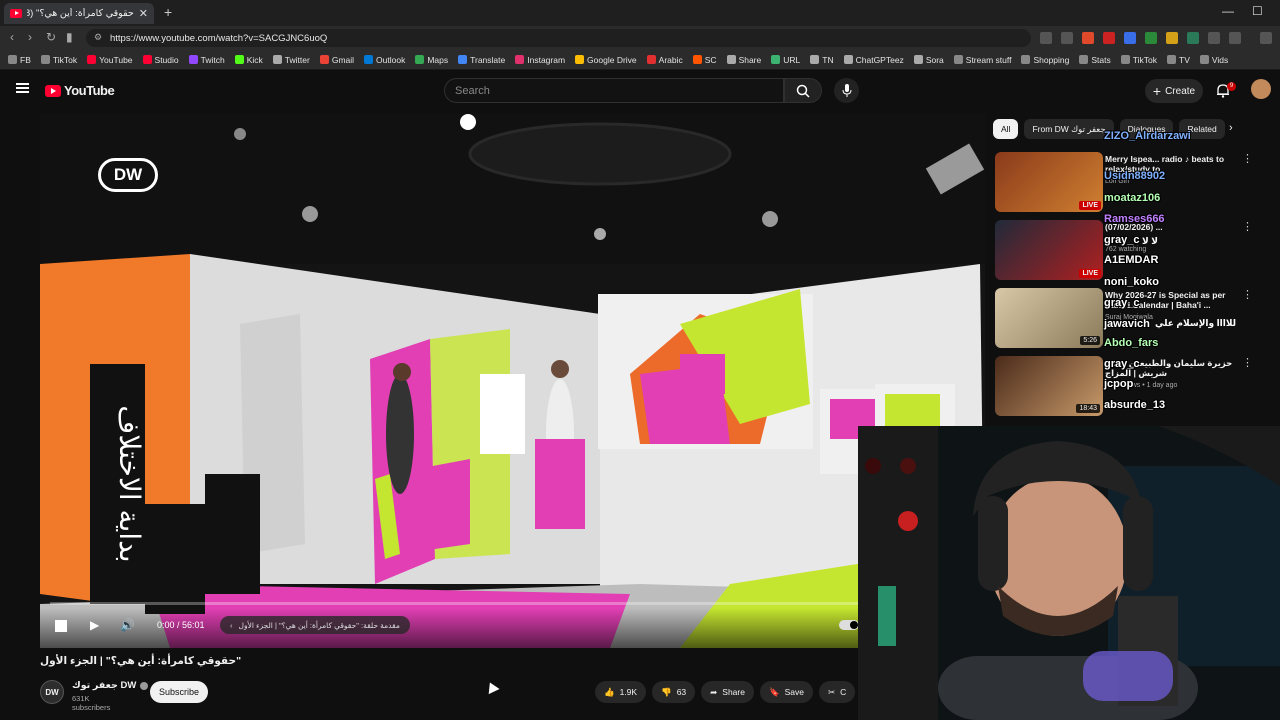 The image size is (1280, 720). I want to click on bookmark-fb: FB, so click(19, 60).